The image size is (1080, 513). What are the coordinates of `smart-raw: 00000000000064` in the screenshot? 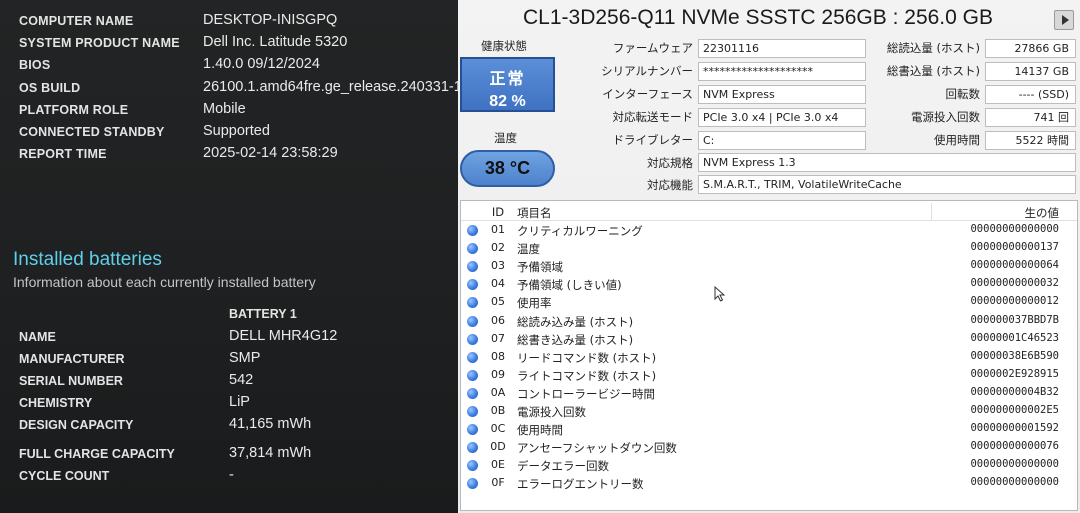 It's located at (1014, 265).